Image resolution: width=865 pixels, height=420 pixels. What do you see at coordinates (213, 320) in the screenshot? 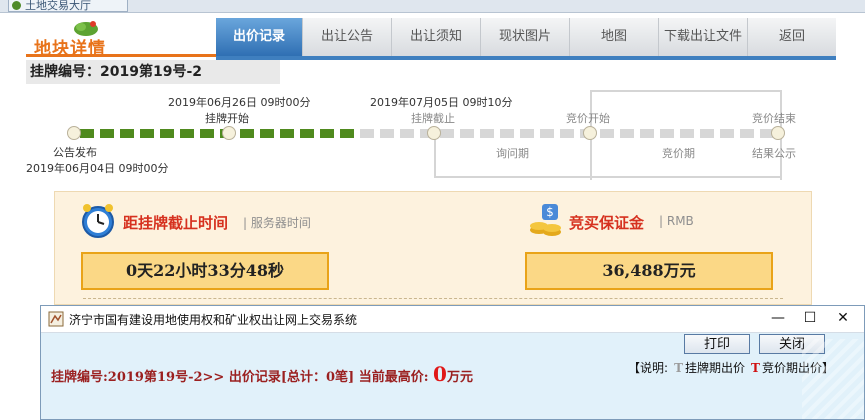
I see `window-title: 济宁市国有建设用地使用权和矿业权出让网上交易系统` at bounding box center [213, 320].